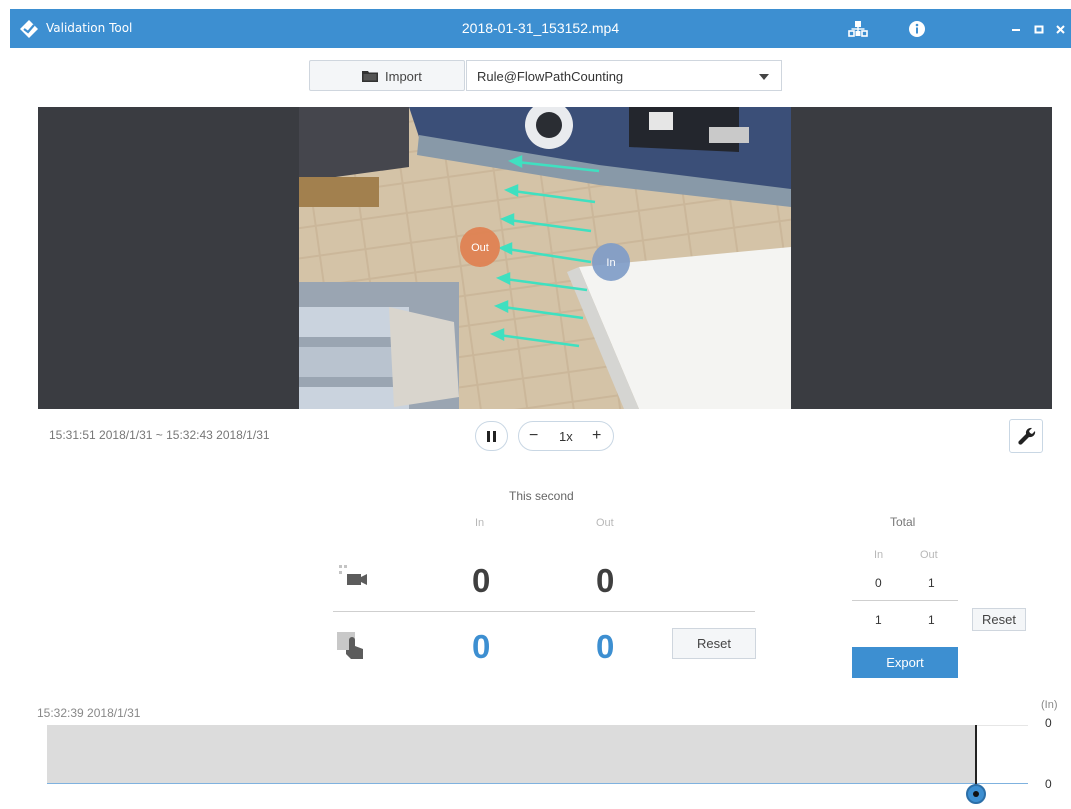 This screenshot has width=1071, height=809. Describe the element at coordinates (1048, 723) in the screenshot. I see `timeline-top-value: 0` at that location.